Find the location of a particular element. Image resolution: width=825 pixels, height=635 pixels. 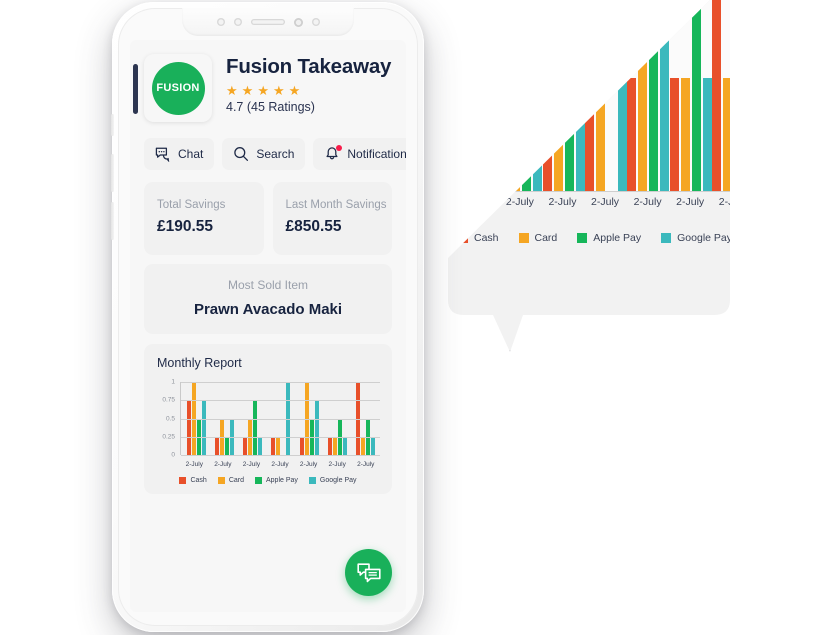

action-button-search: Search is located at coordinates (264, 154).